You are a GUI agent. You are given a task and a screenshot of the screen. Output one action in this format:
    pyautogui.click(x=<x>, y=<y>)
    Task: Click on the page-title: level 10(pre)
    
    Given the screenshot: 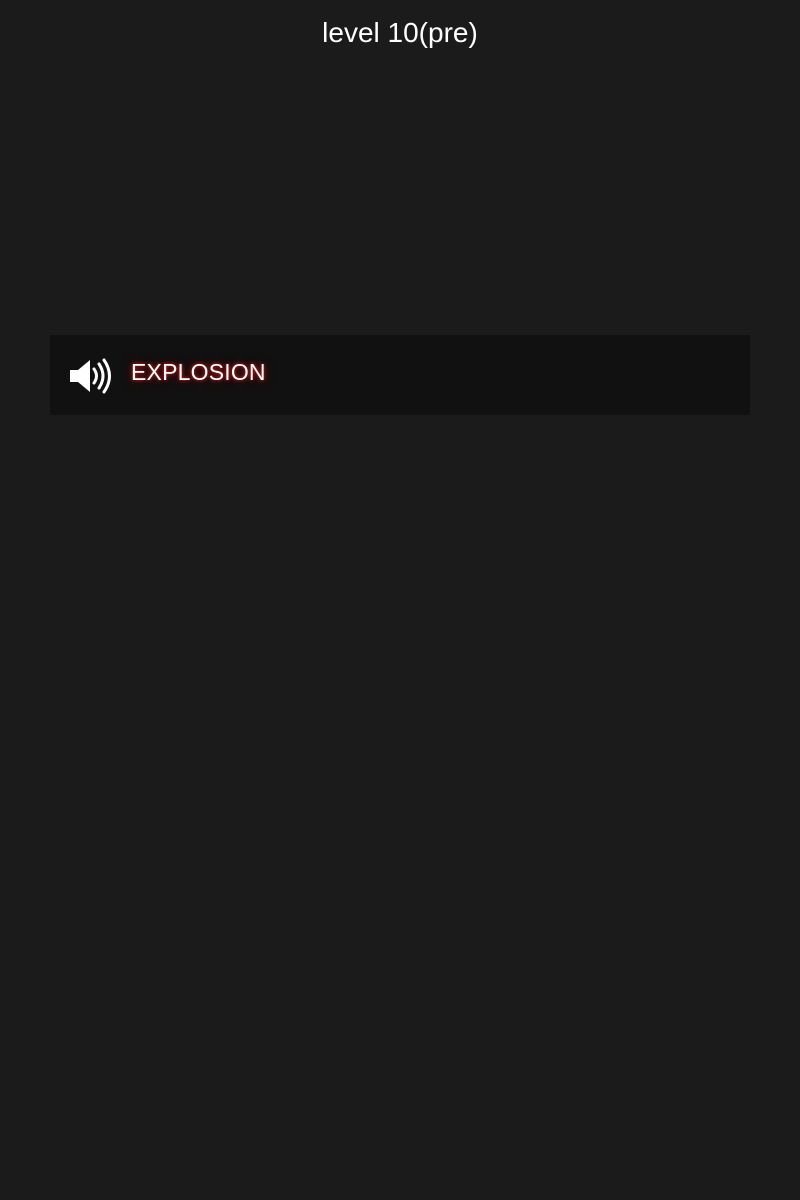 What is the action you would take?
    pyautogui.click(x=400, y=32)
    